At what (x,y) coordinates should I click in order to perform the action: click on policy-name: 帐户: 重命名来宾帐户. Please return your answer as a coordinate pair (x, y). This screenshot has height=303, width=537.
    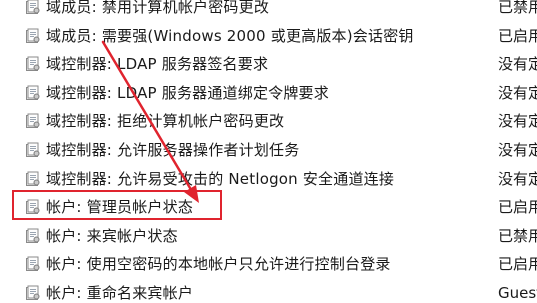
    Looking at the image, I should click on (120, 292).